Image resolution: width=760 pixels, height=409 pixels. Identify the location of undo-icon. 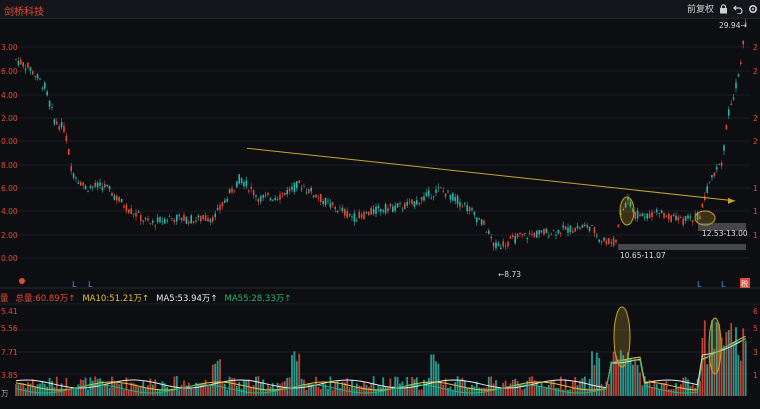
(738, 9).